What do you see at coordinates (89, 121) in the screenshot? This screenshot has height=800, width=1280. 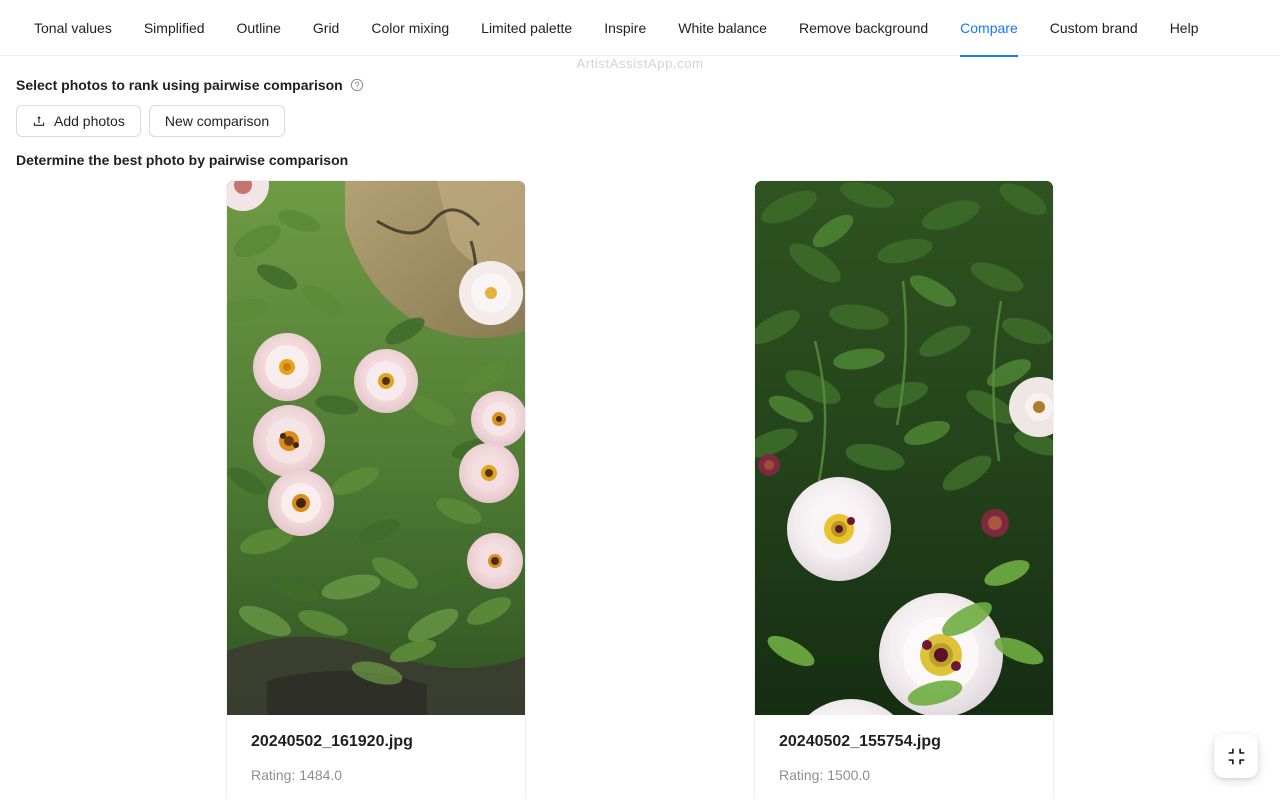 I see `add-photos-label: Add photos` at bounding box center [89, 121].